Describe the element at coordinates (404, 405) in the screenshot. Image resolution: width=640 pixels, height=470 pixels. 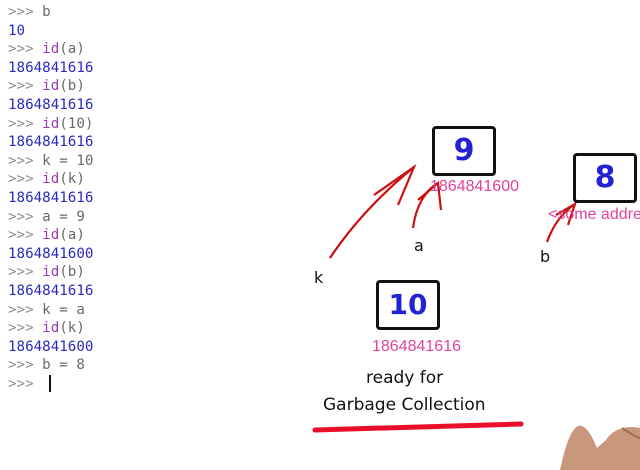
I see `gc-note-line2: Garbage Collection` at that location.